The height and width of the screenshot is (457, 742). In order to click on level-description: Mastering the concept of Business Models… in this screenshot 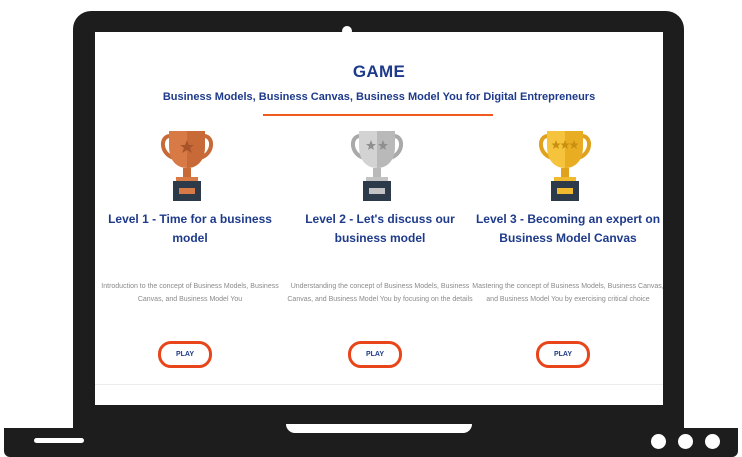, I will do `click(567, 293)`.